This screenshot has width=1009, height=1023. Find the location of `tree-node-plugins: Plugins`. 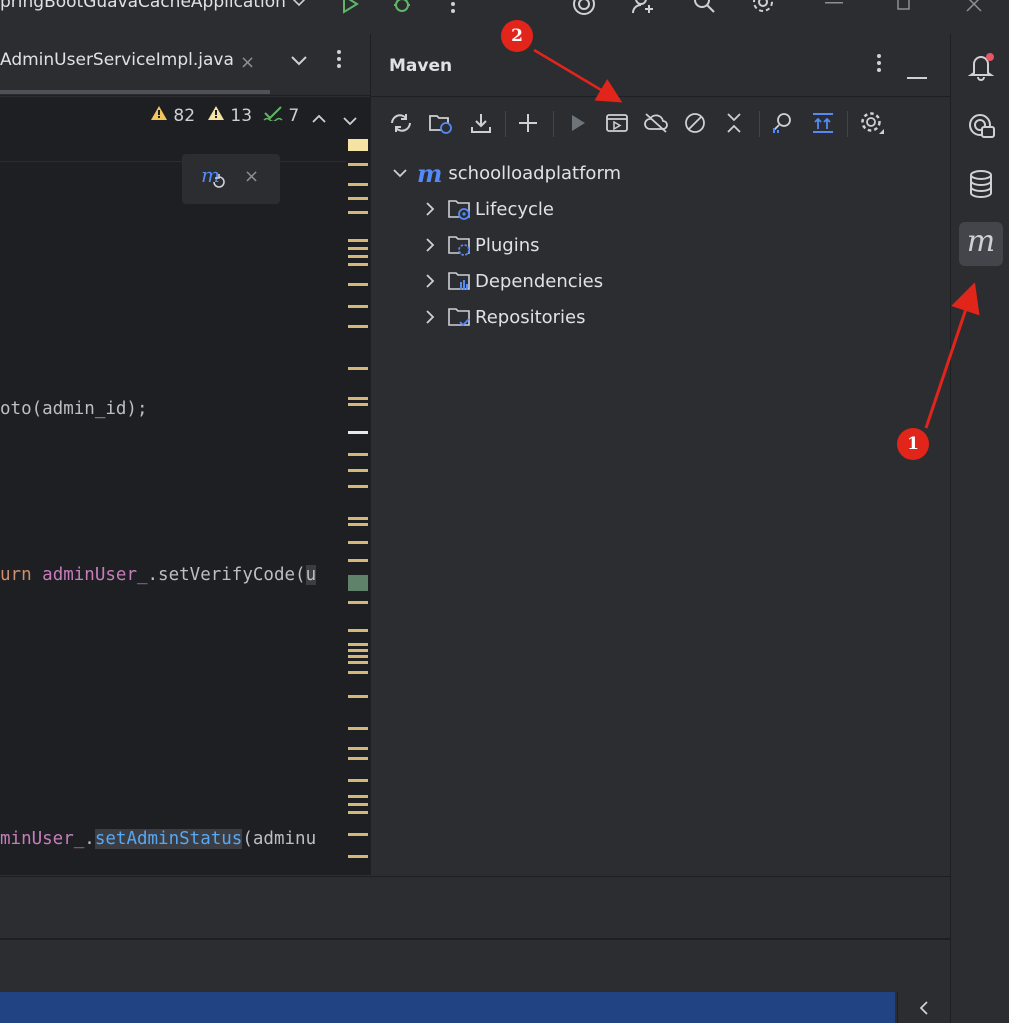

tree-node-plugins: Plugins is located at coordinates (480, 245).